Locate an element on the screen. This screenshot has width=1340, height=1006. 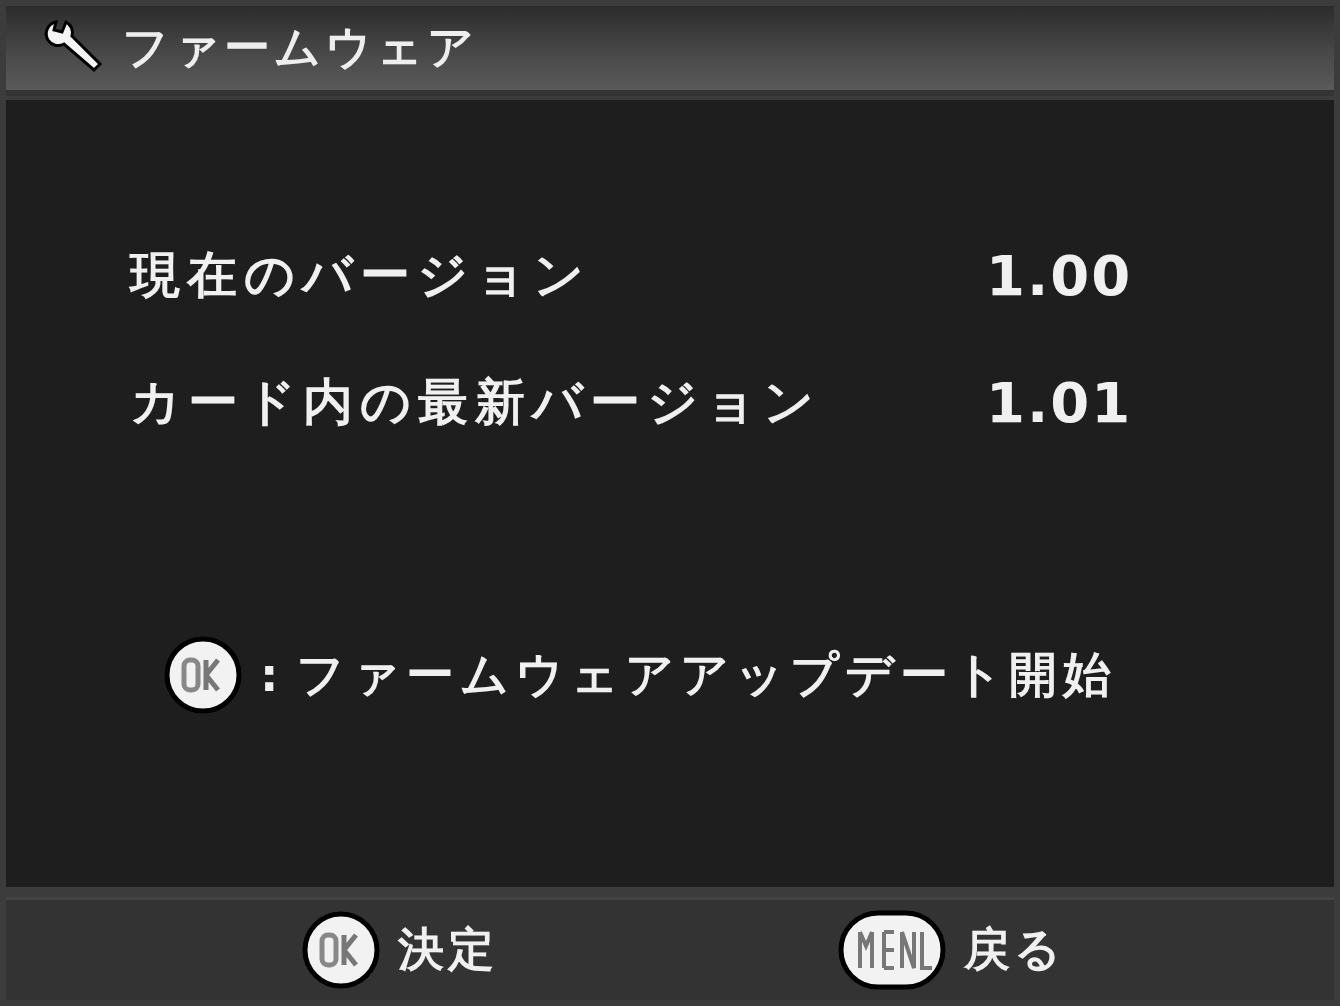
screen-title: ファームウェア is located at coordinates (300, 47).